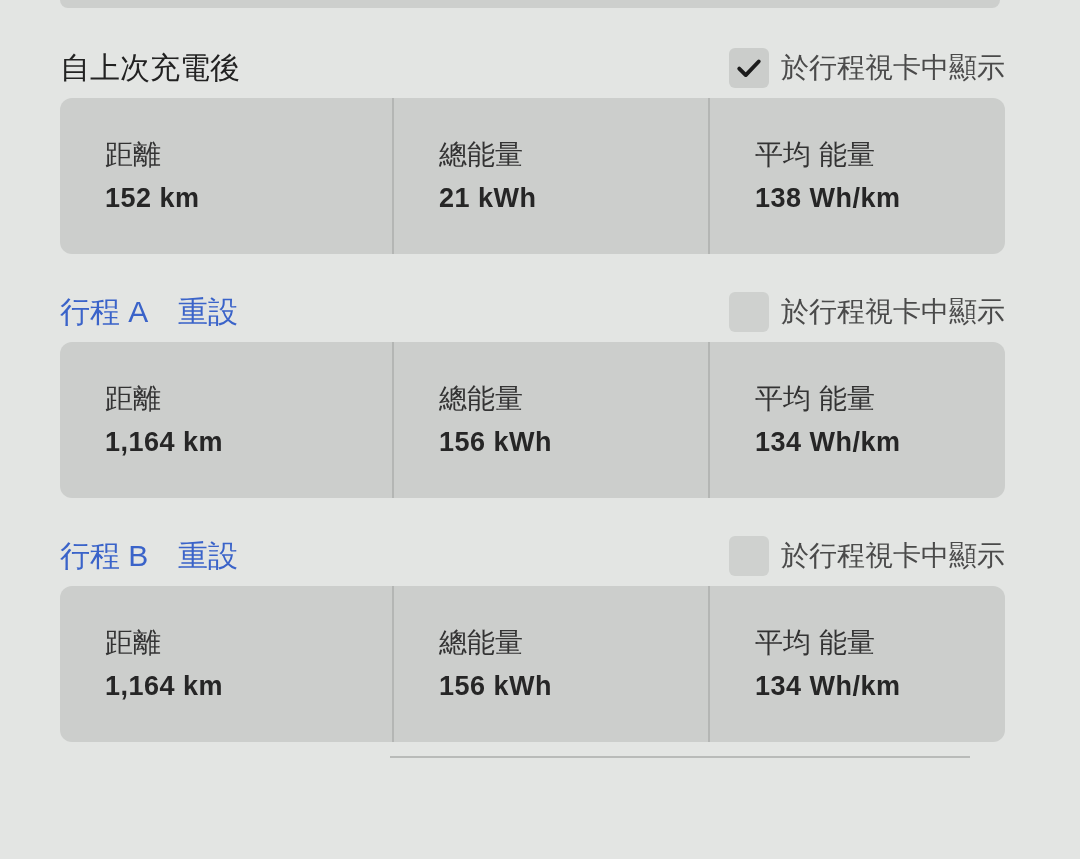 The height and width of the screenshot is (859, 1080). What do you see at coordinates (488, 198) in the screenshot?
I see `stat-value: 21 kWh` at bounding box center [488, 198].